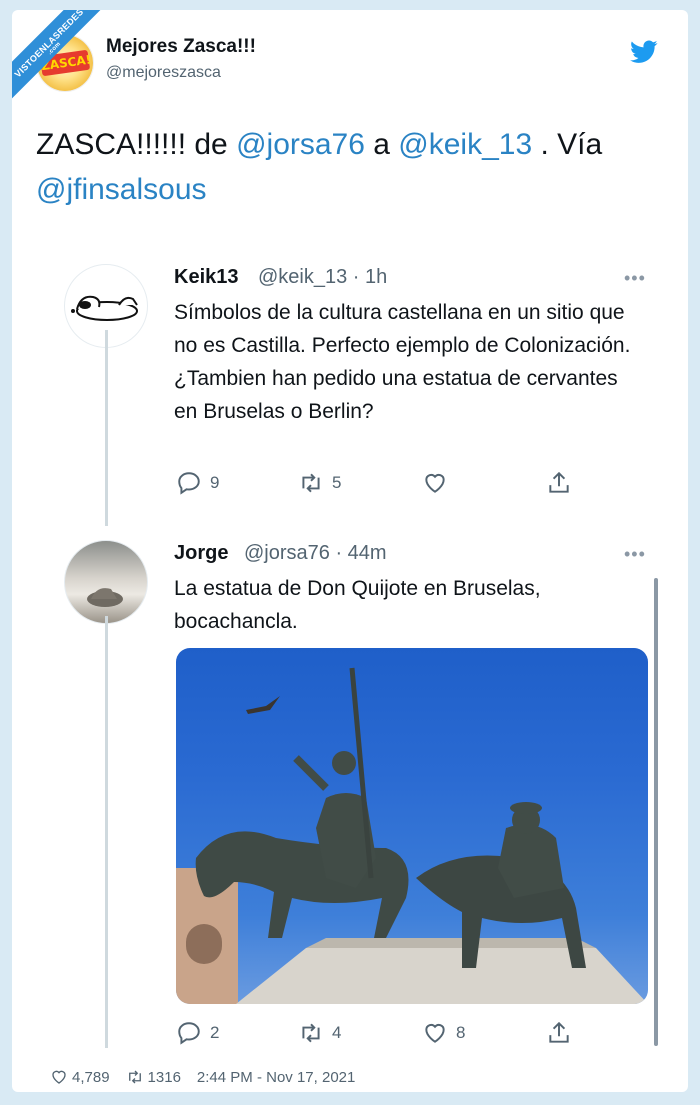 This screenshot has width=700, height=1105. I want to click on retweet-button: 4, so click(319, 1033).